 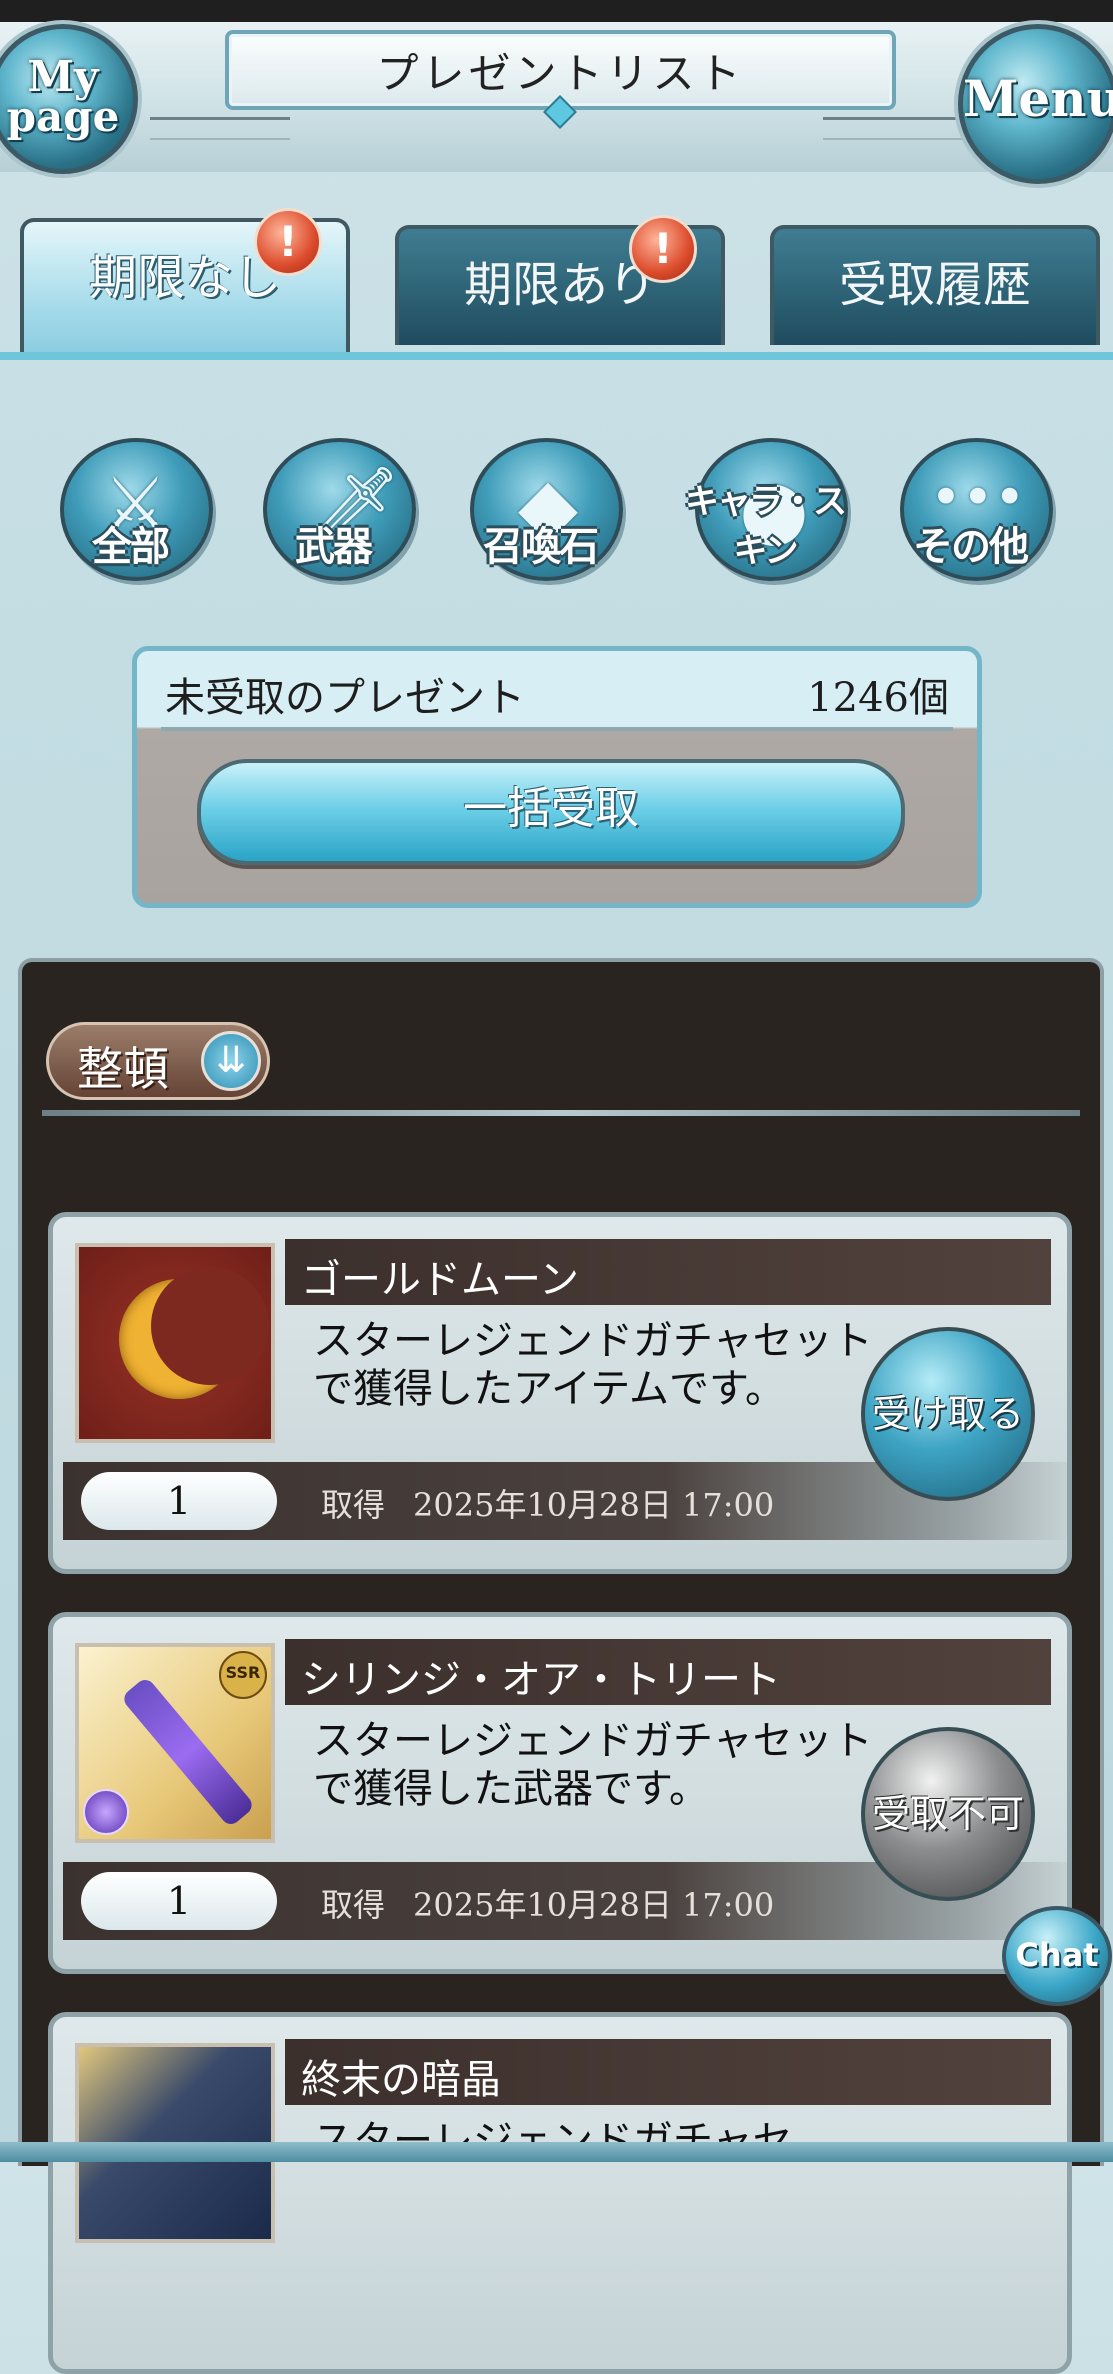 What do you see at coordinates (131, 547) in the screenshot?
I see `filter-label: 全部` at bounding box center [131, 547].